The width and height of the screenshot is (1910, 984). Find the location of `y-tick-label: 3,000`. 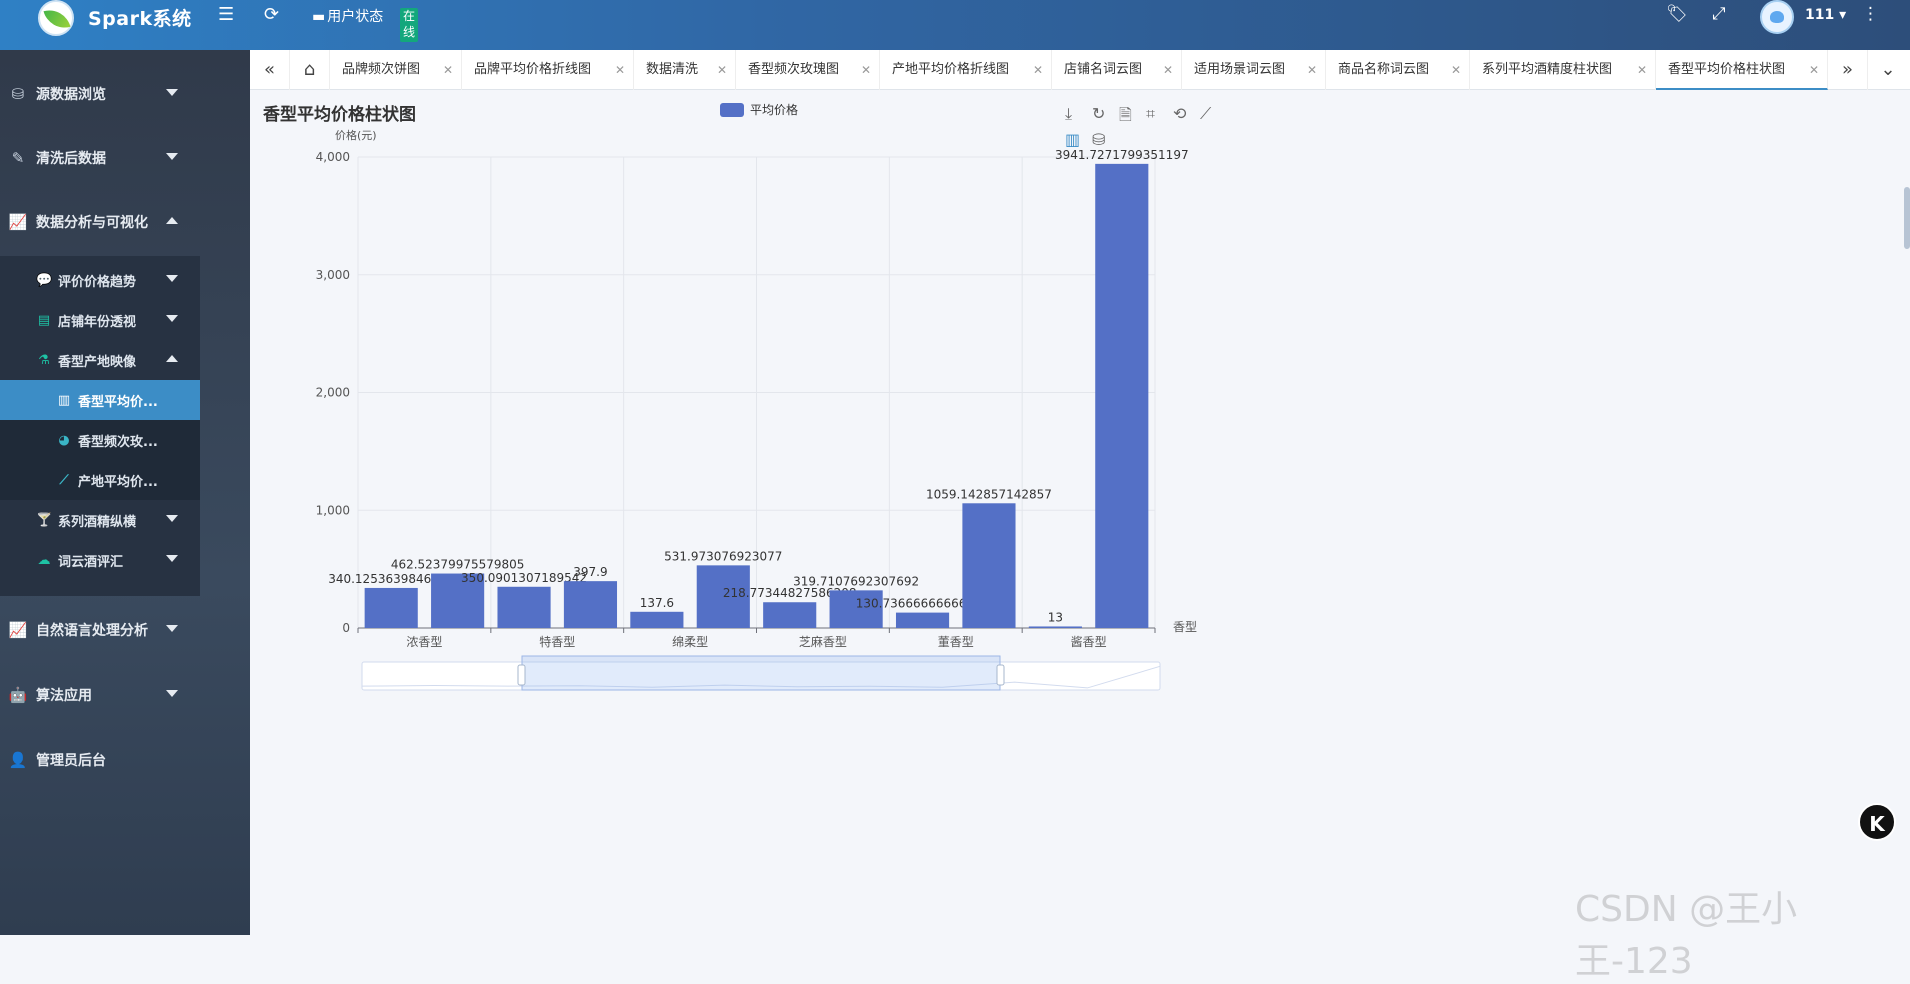

y-tick-label: 3,000 is located at coordinates (333, 275).